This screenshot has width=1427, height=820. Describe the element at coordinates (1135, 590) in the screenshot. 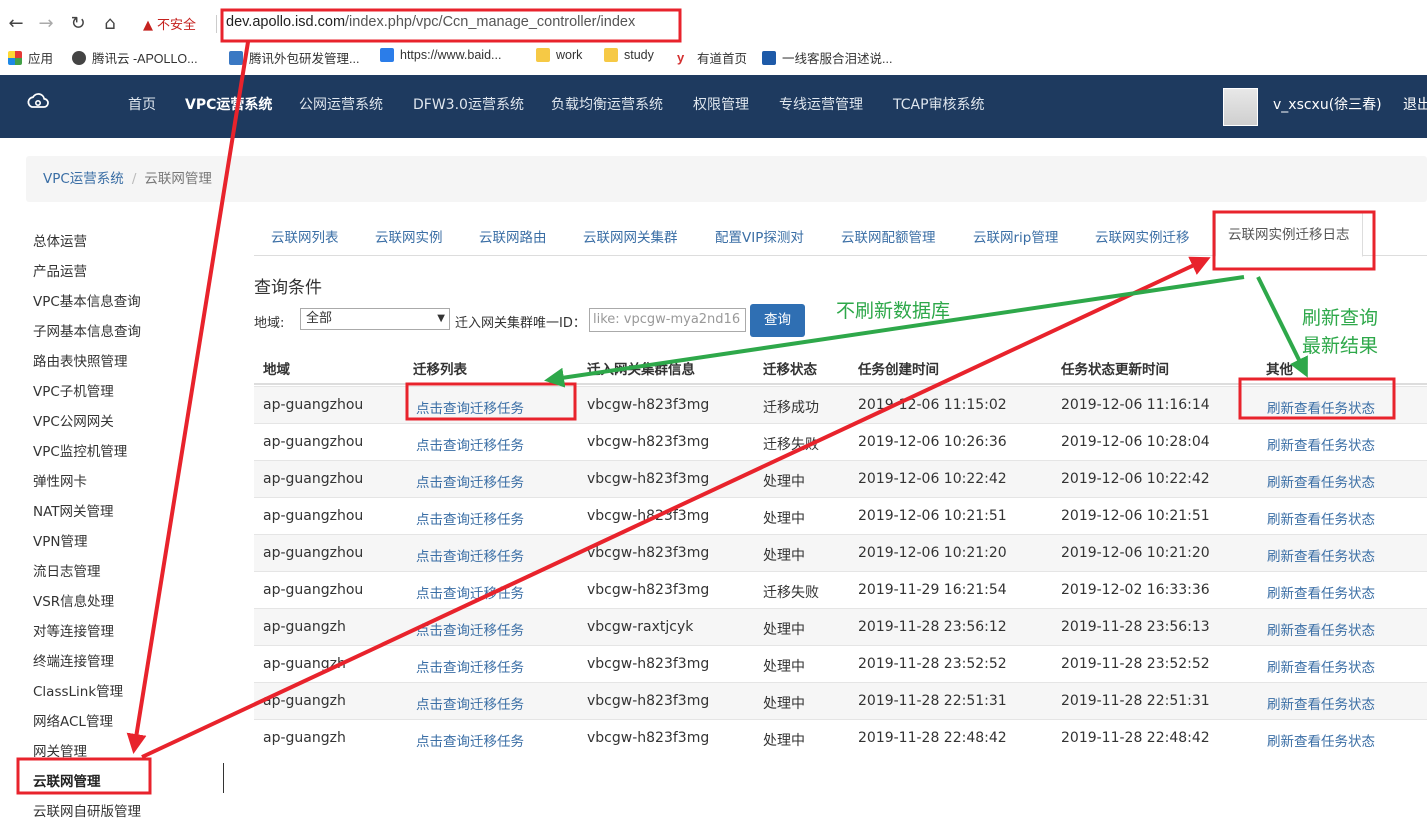

I see `cell-updated: 2019-12-02 16:33:36` at that location.